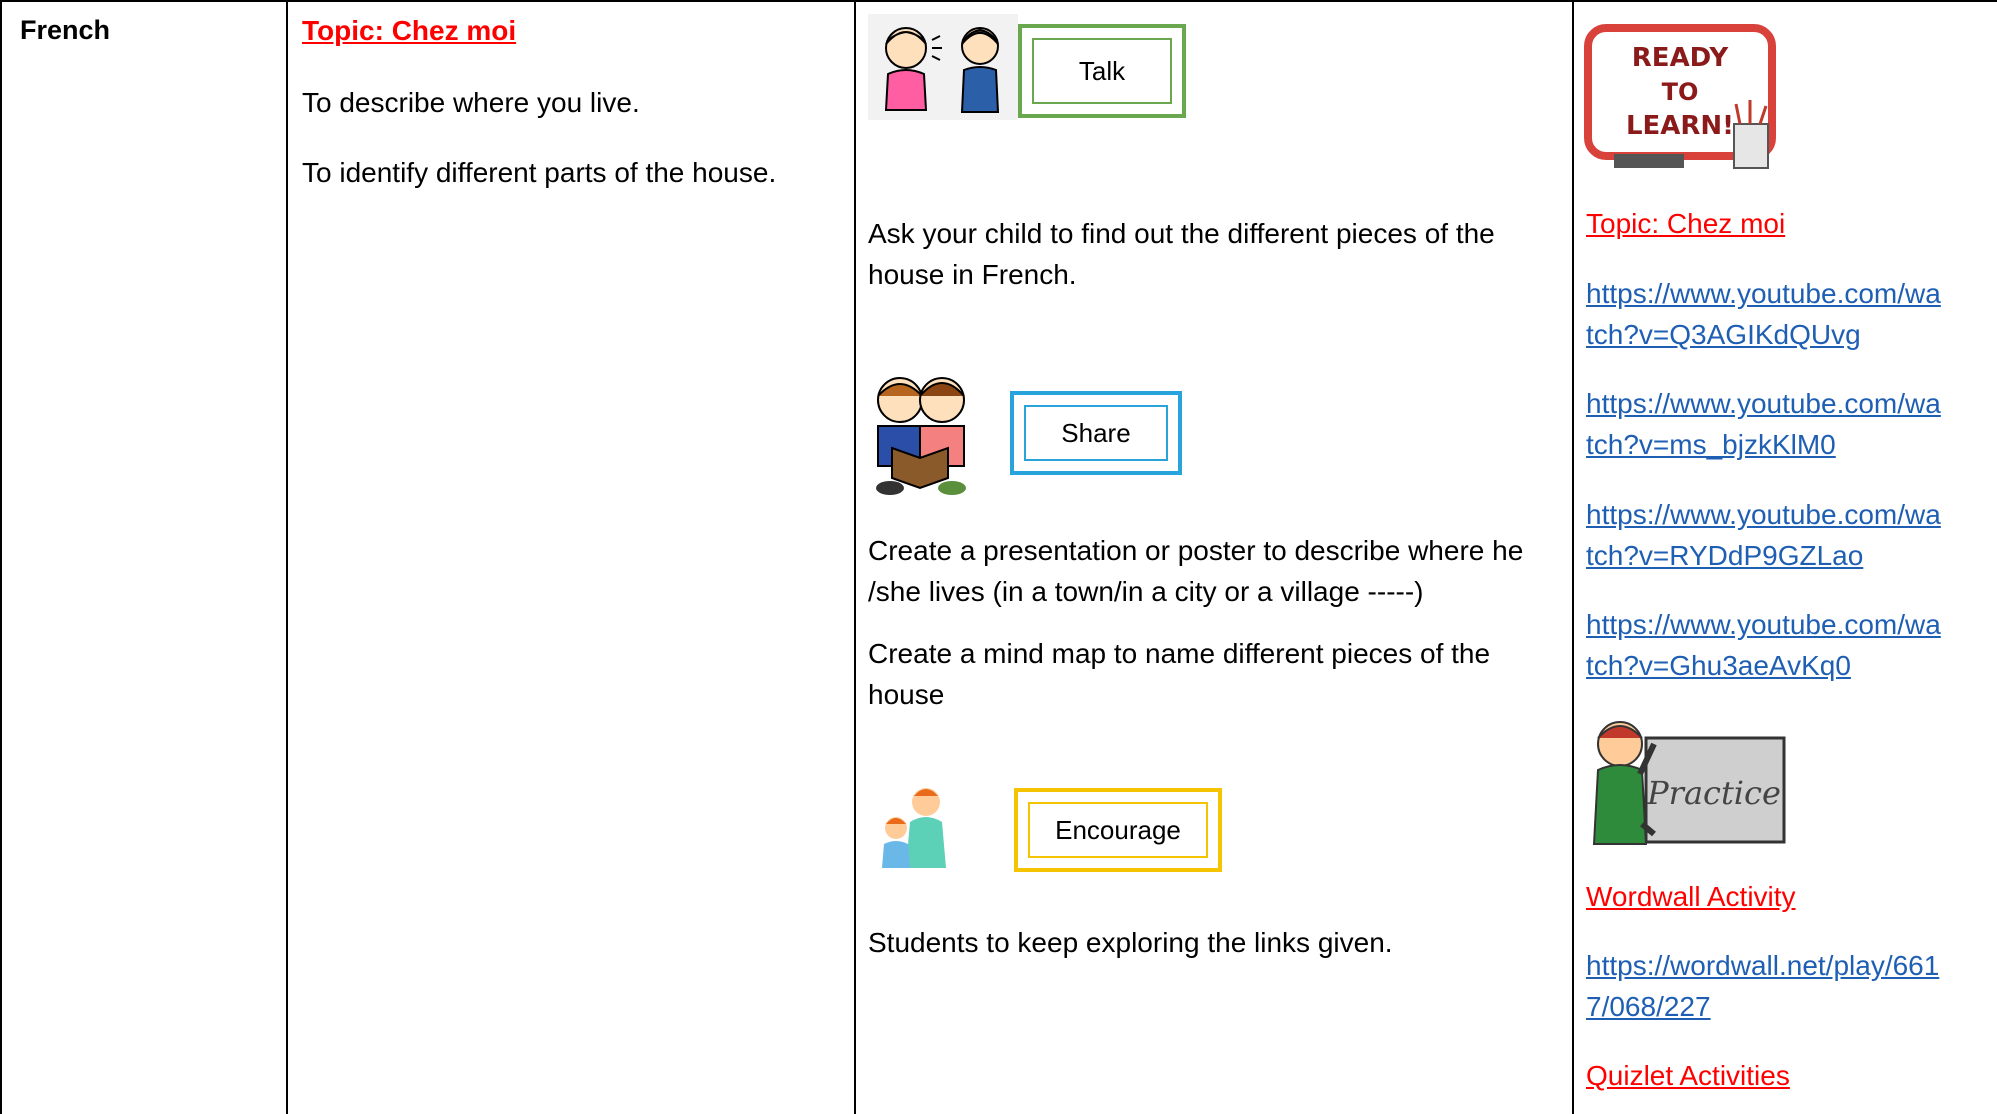 This screenshot has width=1997, height=1114. I want to click on wordwall-heading: Wordwall Activity, so click(1691, 896).